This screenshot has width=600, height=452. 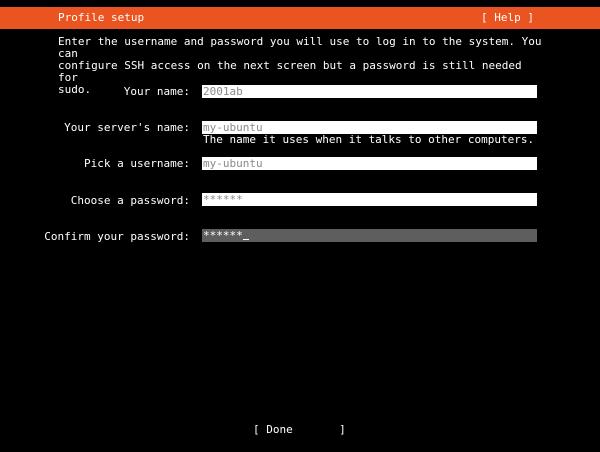 I want to click on server-name-label: Your server's name:, so click(x=127, y=127).